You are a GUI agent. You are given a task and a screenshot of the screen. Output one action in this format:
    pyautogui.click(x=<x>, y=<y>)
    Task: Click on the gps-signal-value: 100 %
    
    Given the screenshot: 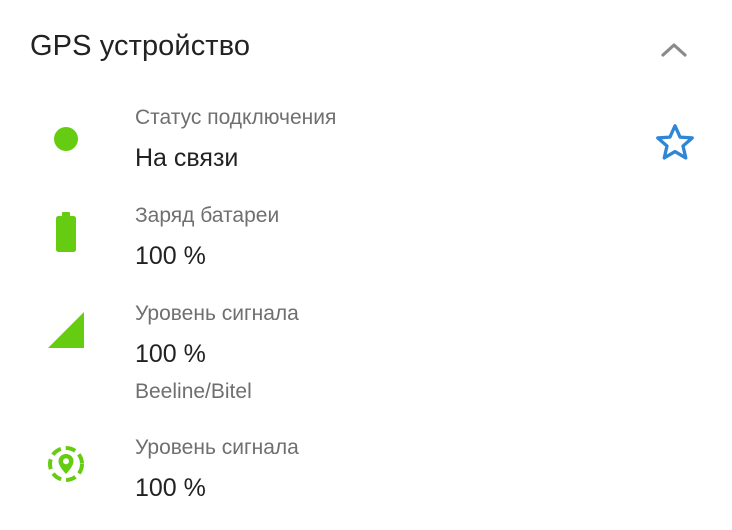 What is the action you would take?
    pyautogui.click(x=170, y=488)
    